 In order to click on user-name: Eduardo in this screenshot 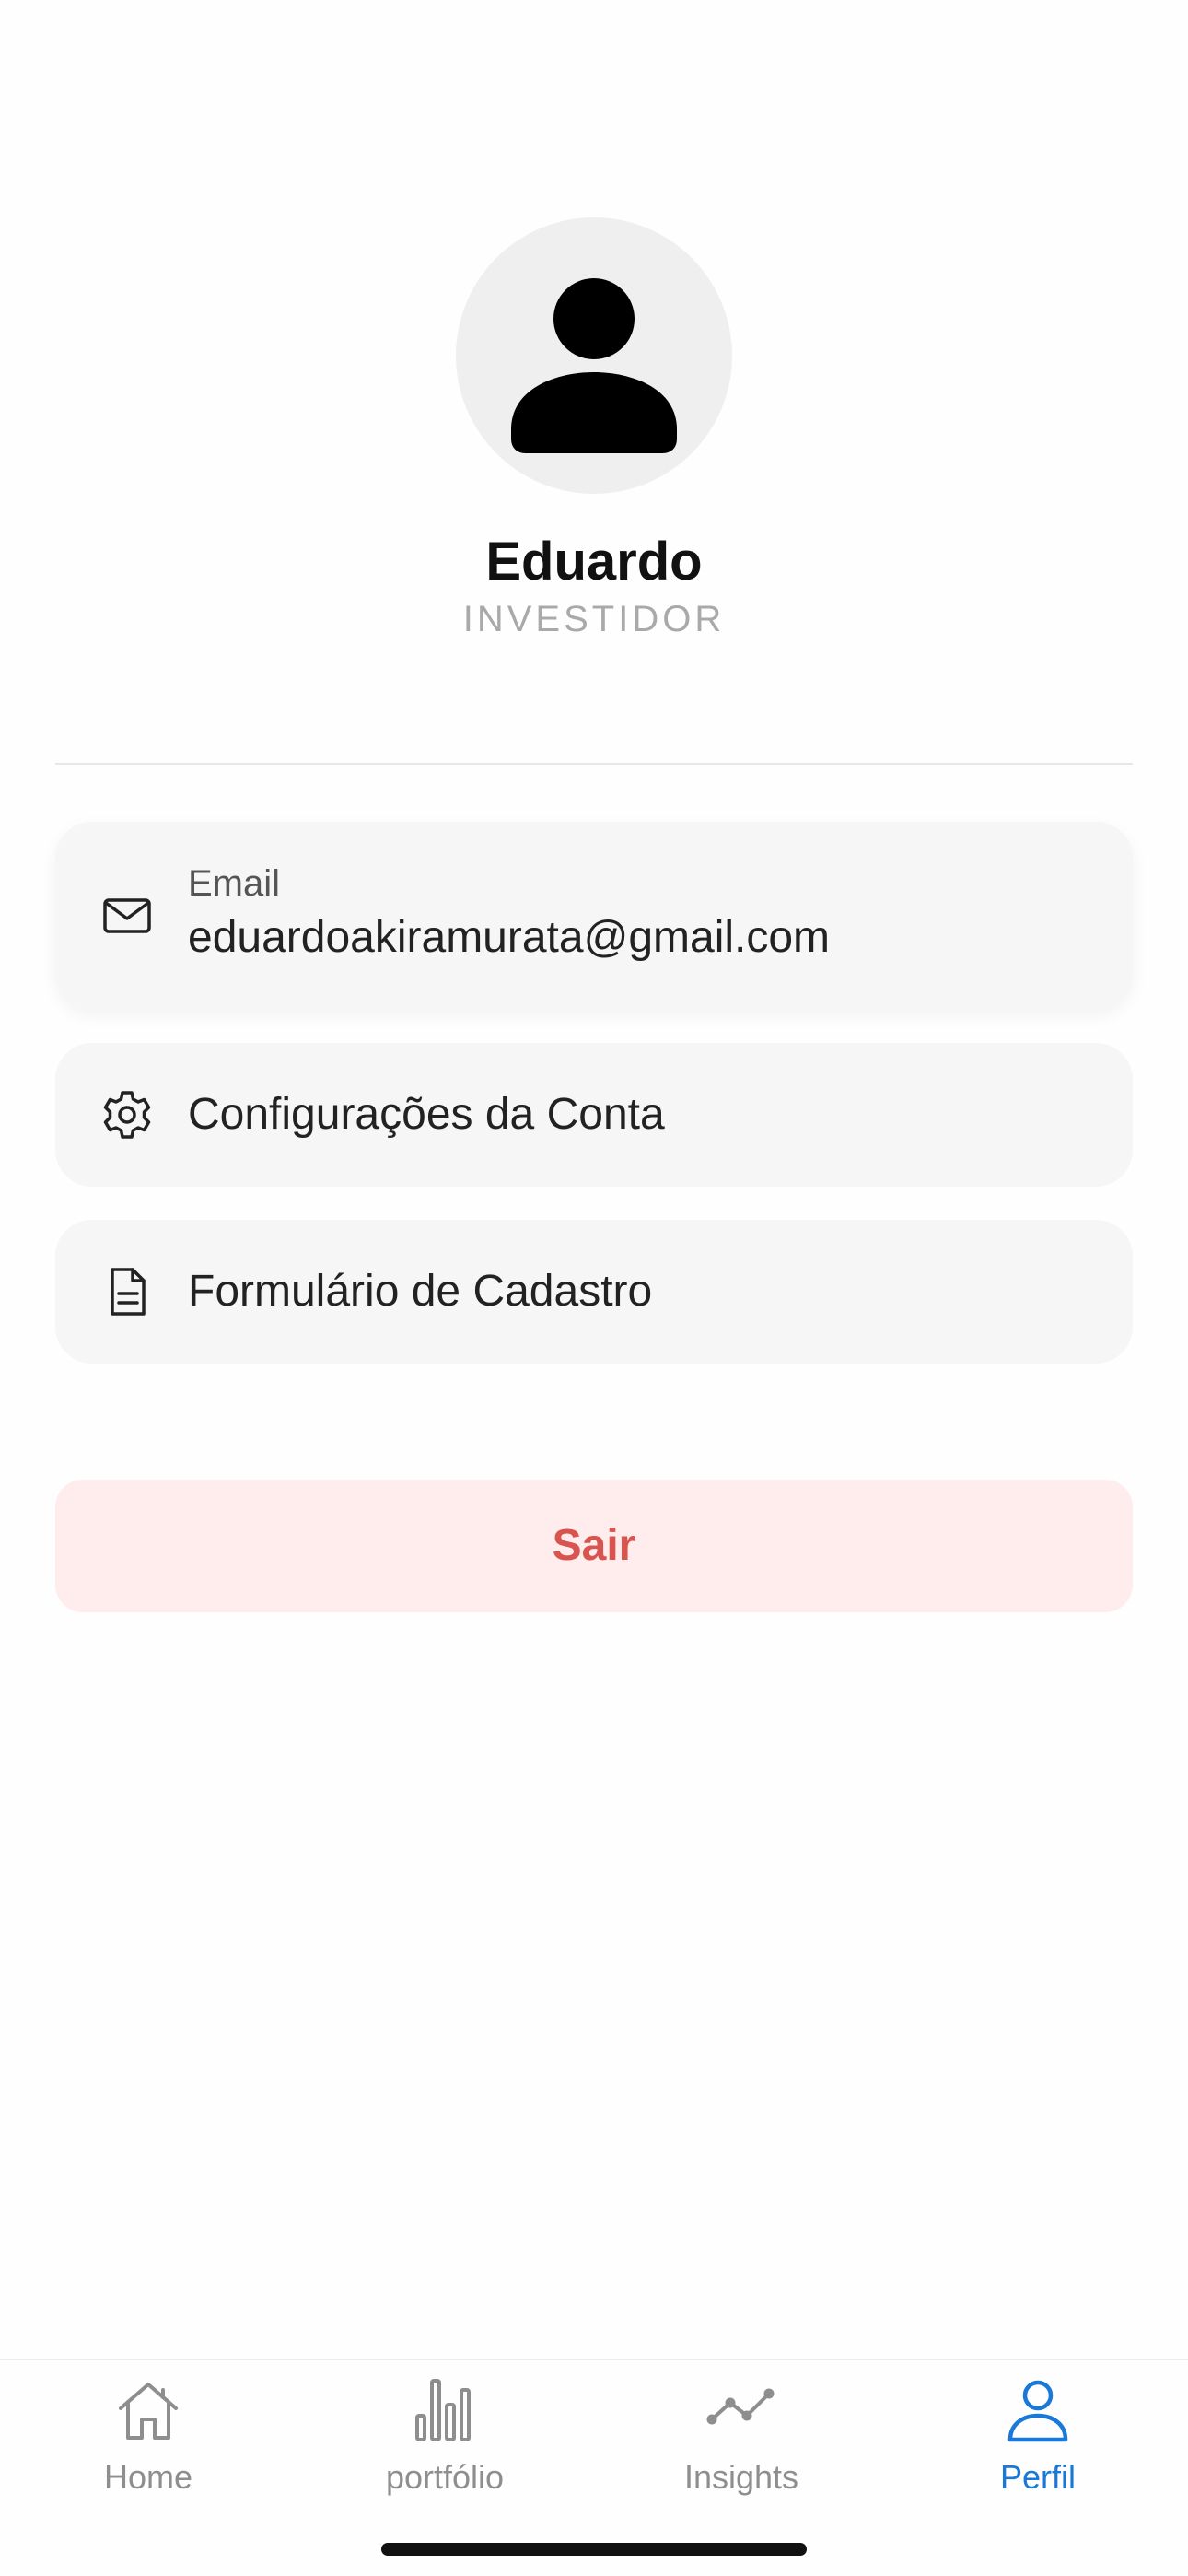, I will do `click(594, 561)`.